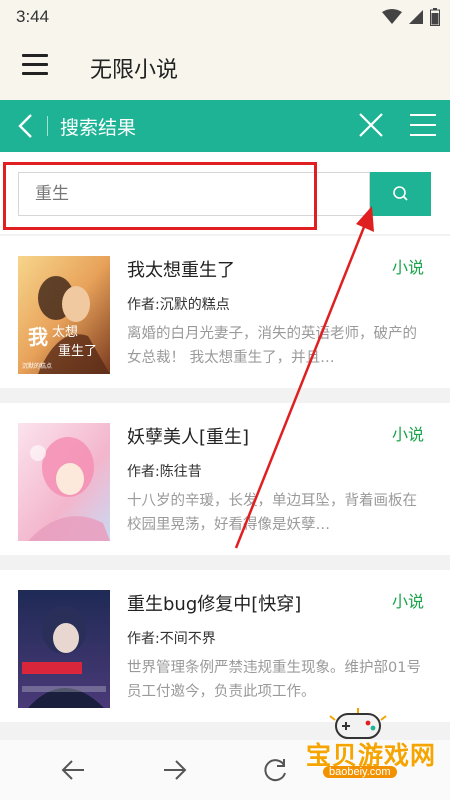  Describe the element at coordinates (225, 126) in the screenshot. I see `search-results-header: 搜索结果` at that location.